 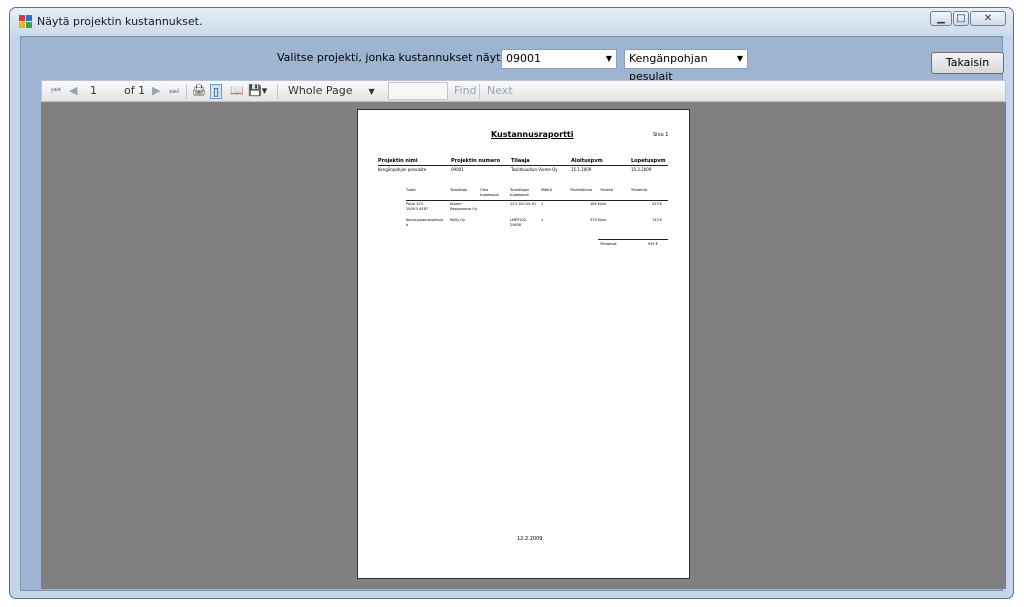 What do you see at coordinates (465, 90) in the screenshot?
I see `find-link: Find` at bounding box center [465, 90].